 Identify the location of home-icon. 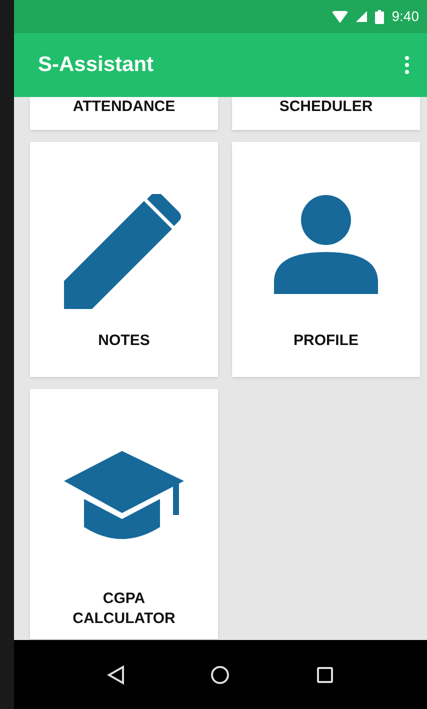
(220, 674).